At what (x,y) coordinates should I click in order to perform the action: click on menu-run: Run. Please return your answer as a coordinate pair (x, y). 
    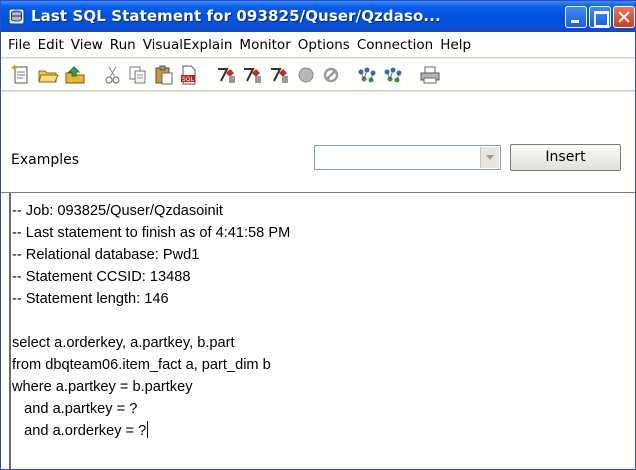
    Looking at the image, I should click on (123, 45).